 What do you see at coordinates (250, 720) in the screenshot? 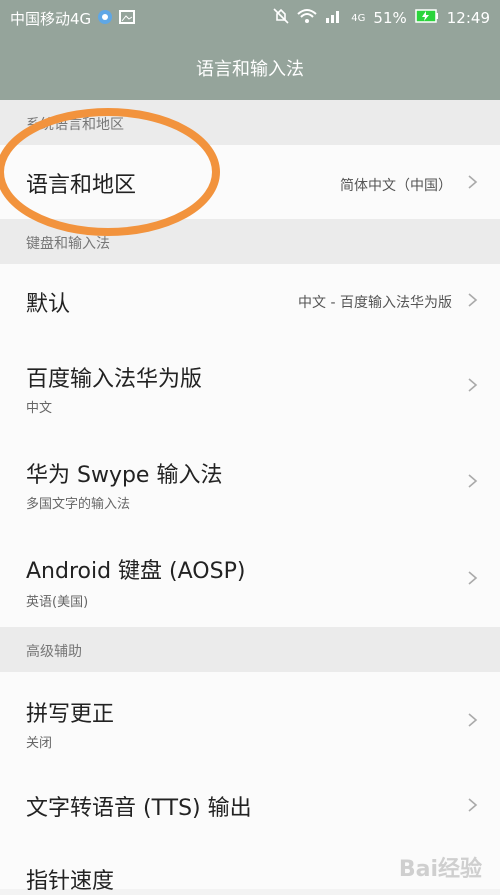
I see `row-spell-check: 拼写更正 关闭` at bounding box center [250, 720].